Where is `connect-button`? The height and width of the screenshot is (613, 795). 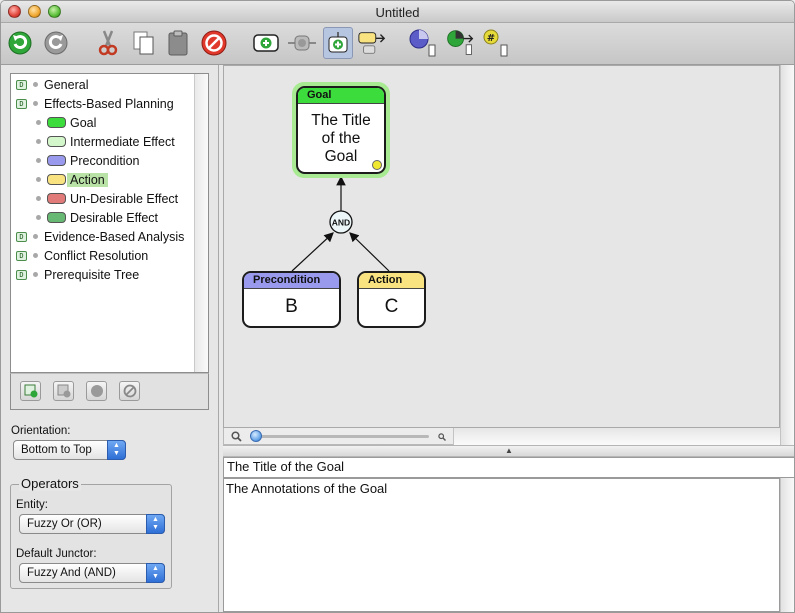 connect-button is located at coordinates (460, 43).